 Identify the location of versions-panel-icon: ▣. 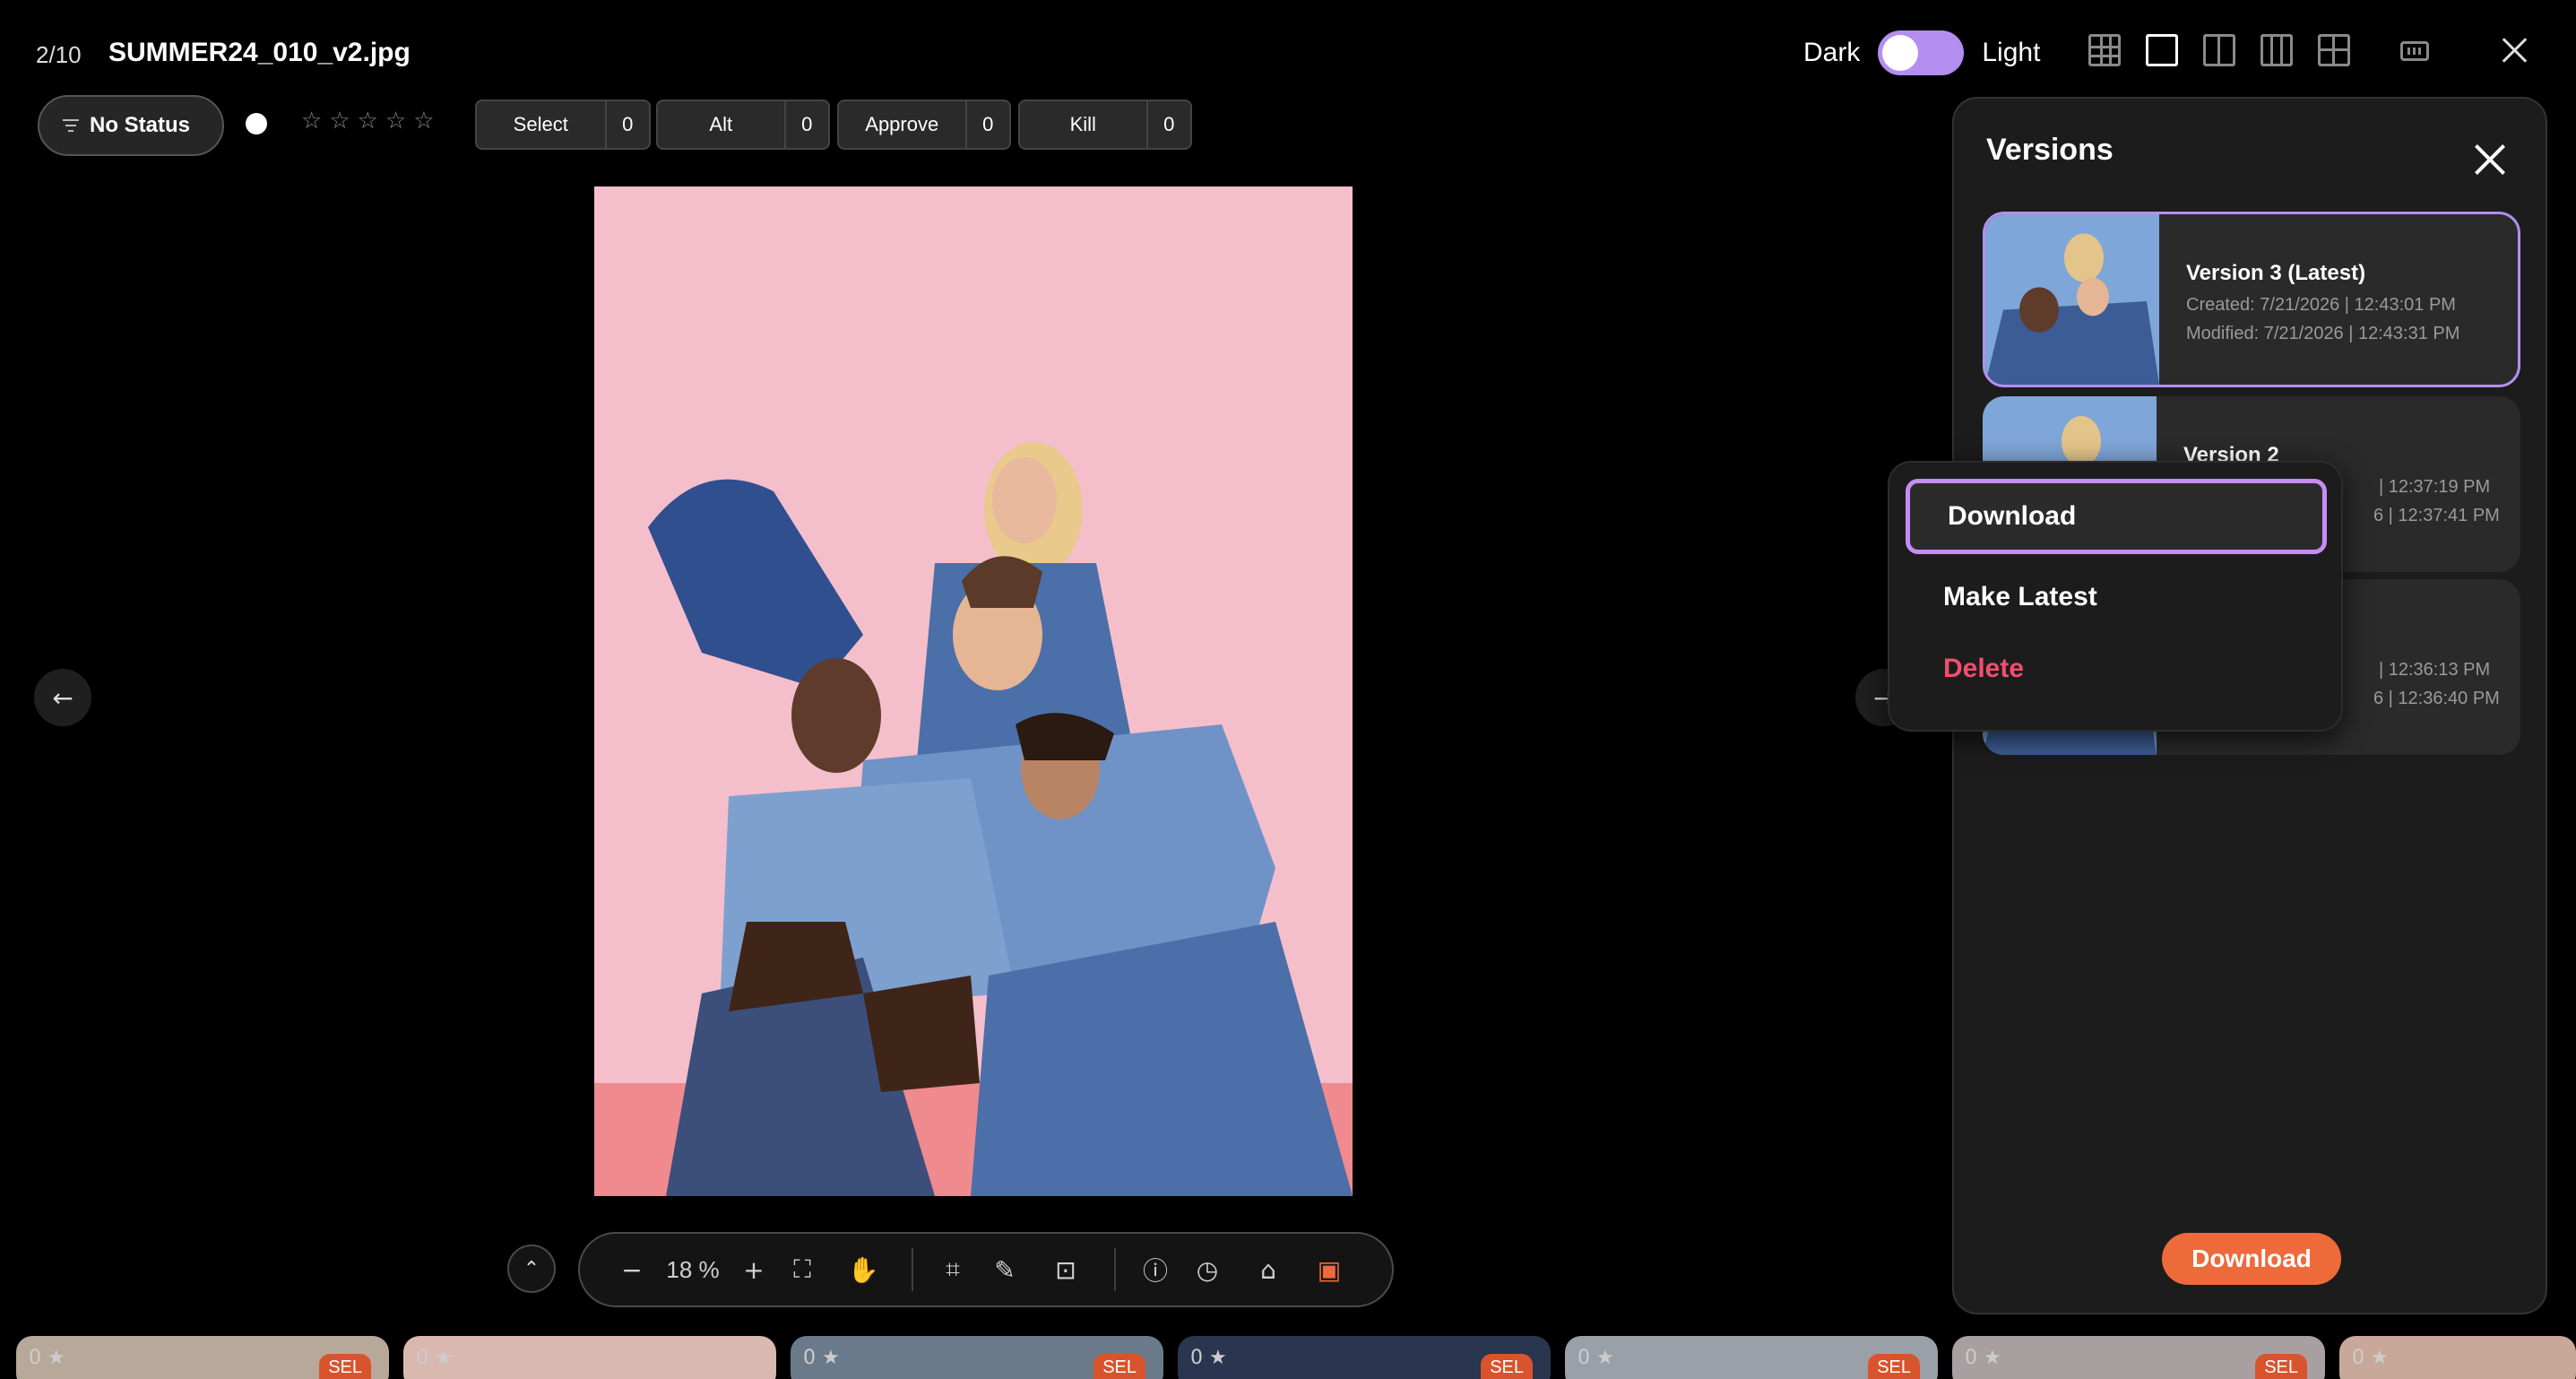
(1329, 1270).